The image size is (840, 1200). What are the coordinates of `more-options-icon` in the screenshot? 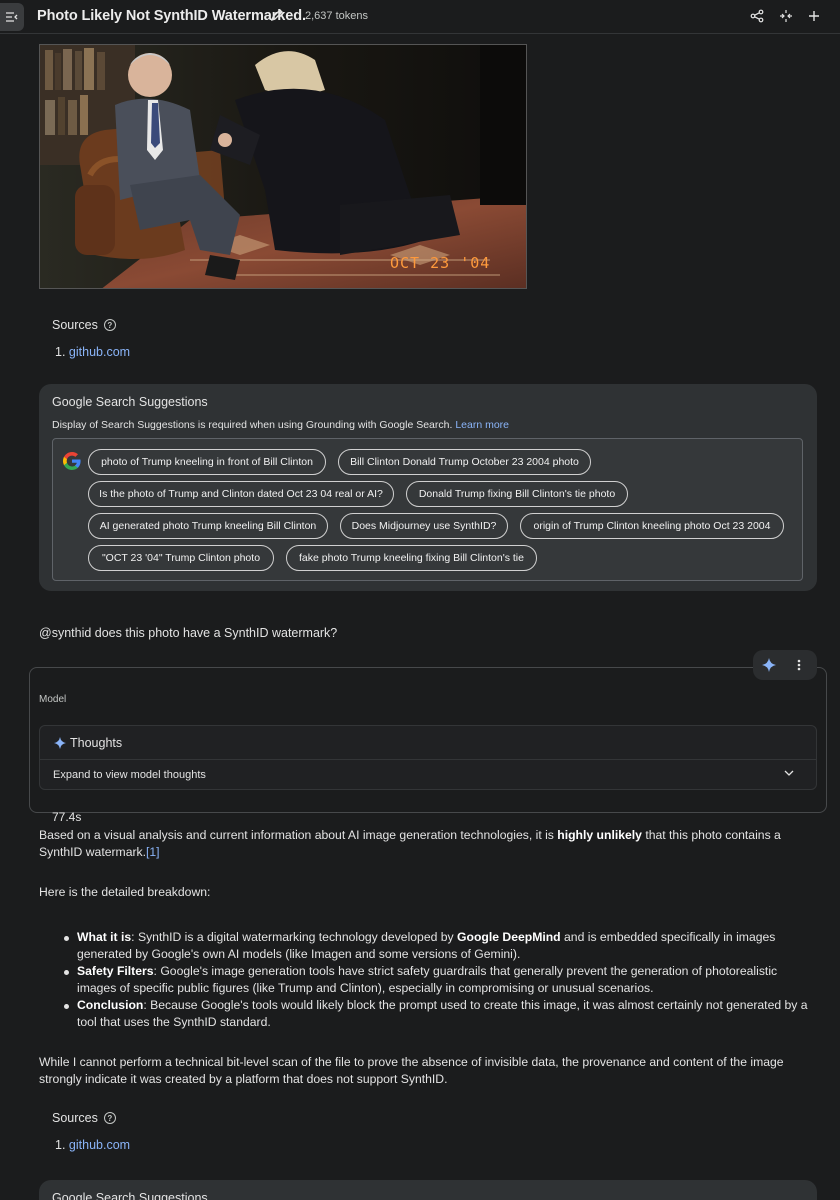 It's located at (799, 665).